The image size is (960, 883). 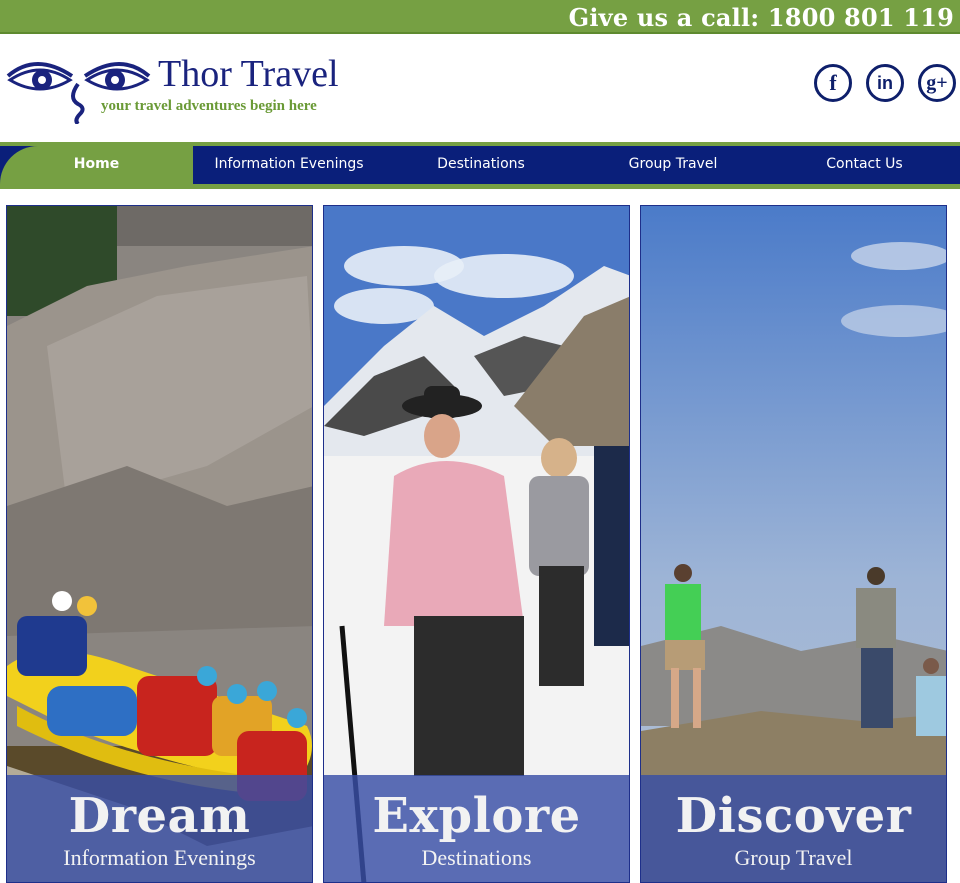 I want to click on panel-title: Dream, so click(x=159, y=816).